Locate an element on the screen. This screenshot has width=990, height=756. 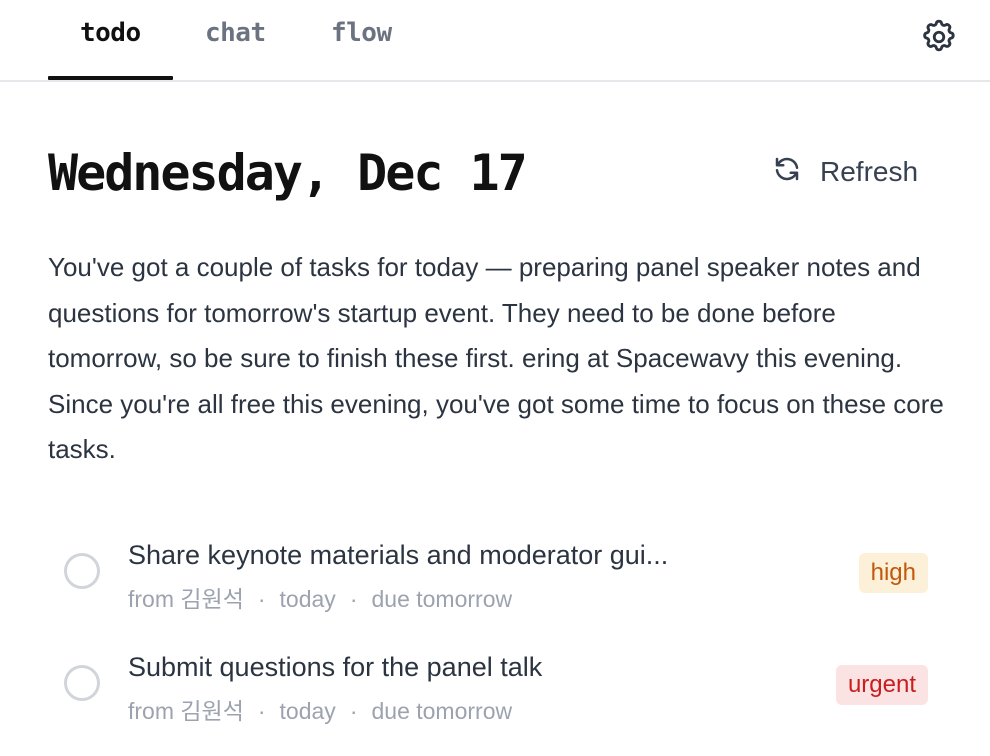
refresh-label: Refresh is located at coordinates (869, 171).